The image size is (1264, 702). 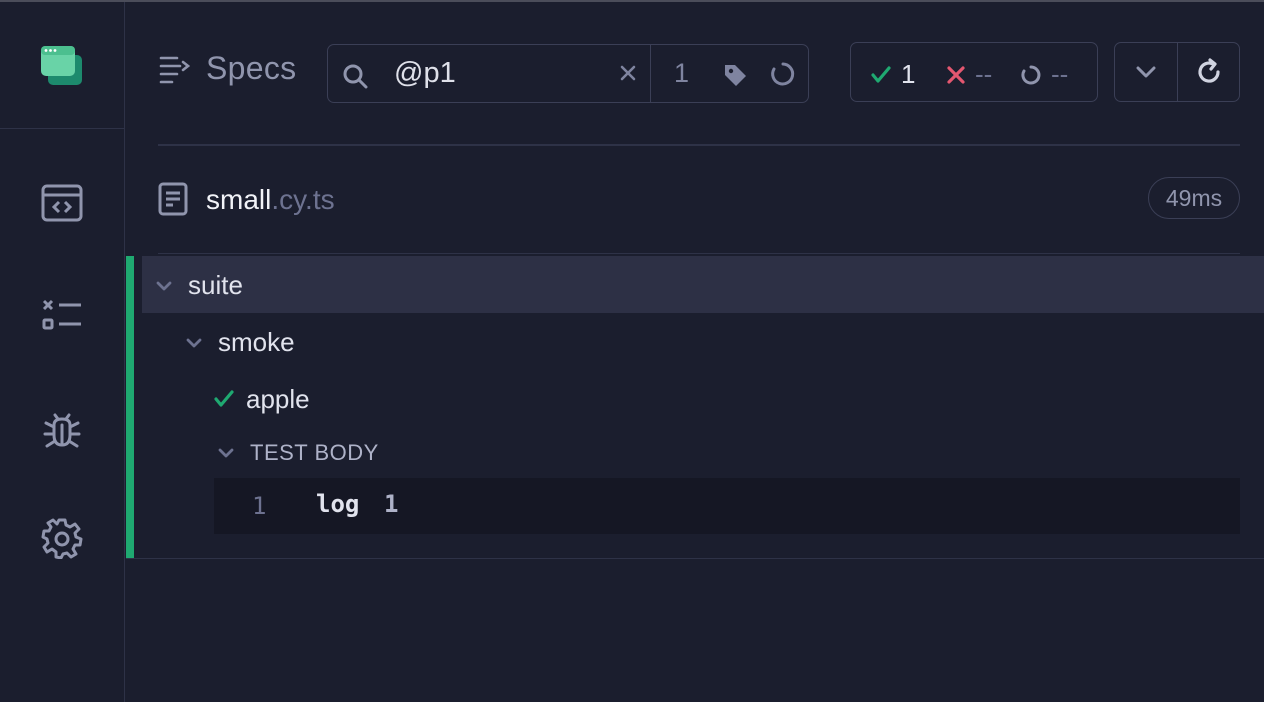 What do you see at coordinates (735, 75) in the screenshot?
I see `tag-icon` at bounding box center [735, 75].